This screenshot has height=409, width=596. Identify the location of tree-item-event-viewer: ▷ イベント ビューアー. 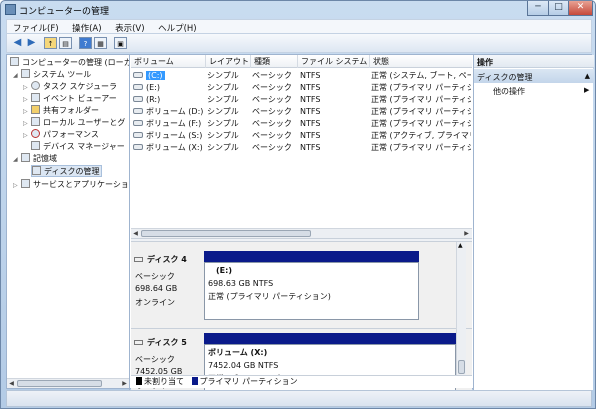
(70, 99).